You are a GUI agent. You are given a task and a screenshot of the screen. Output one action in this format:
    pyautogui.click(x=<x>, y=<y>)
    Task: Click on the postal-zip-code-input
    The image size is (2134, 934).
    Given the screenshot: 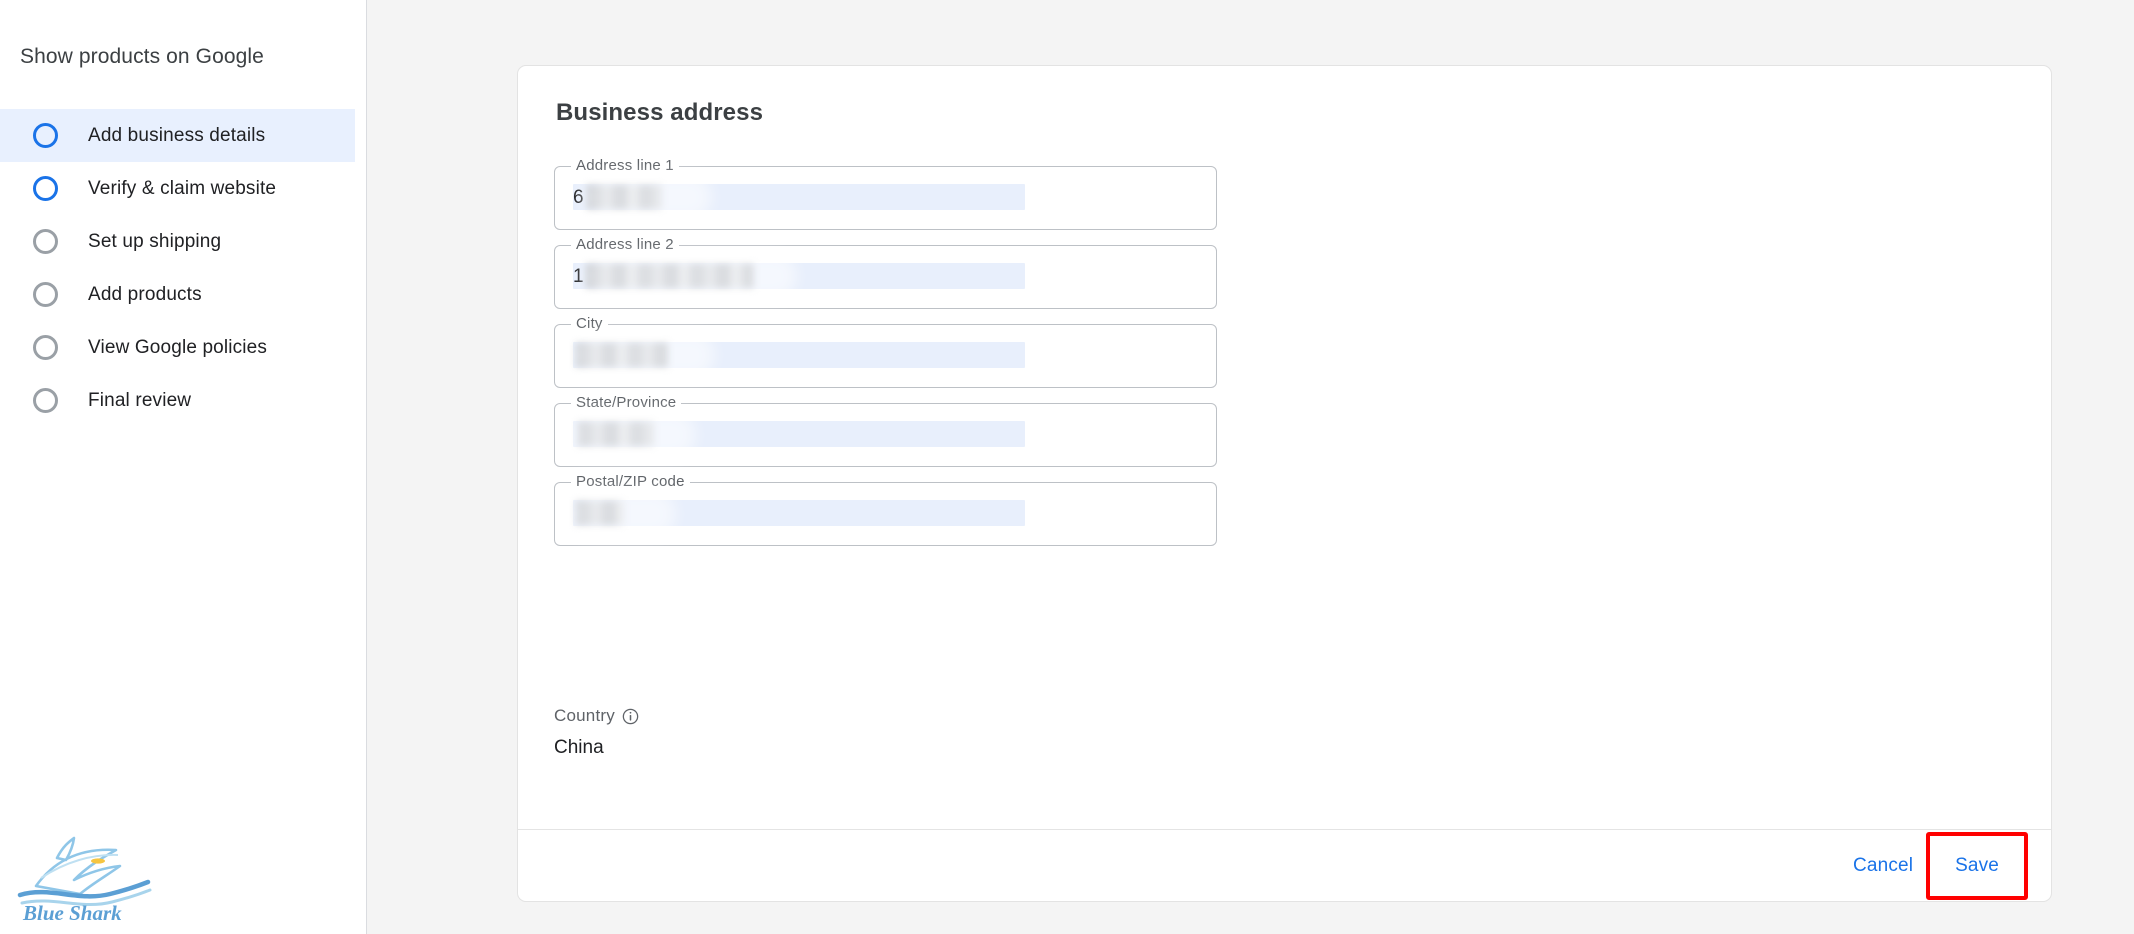 What is the action you would take?
    pyautogui.click(x=885, y=513)
    